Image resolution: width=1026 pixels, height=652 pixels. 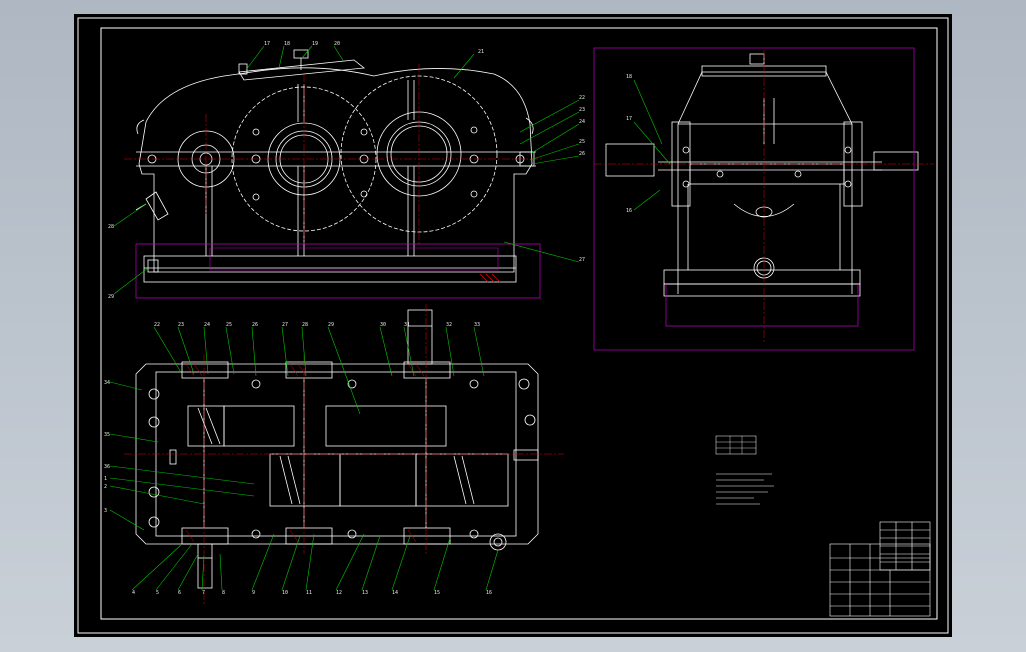 I want to click on part-number-label: 33, so click(x=477, y=325).